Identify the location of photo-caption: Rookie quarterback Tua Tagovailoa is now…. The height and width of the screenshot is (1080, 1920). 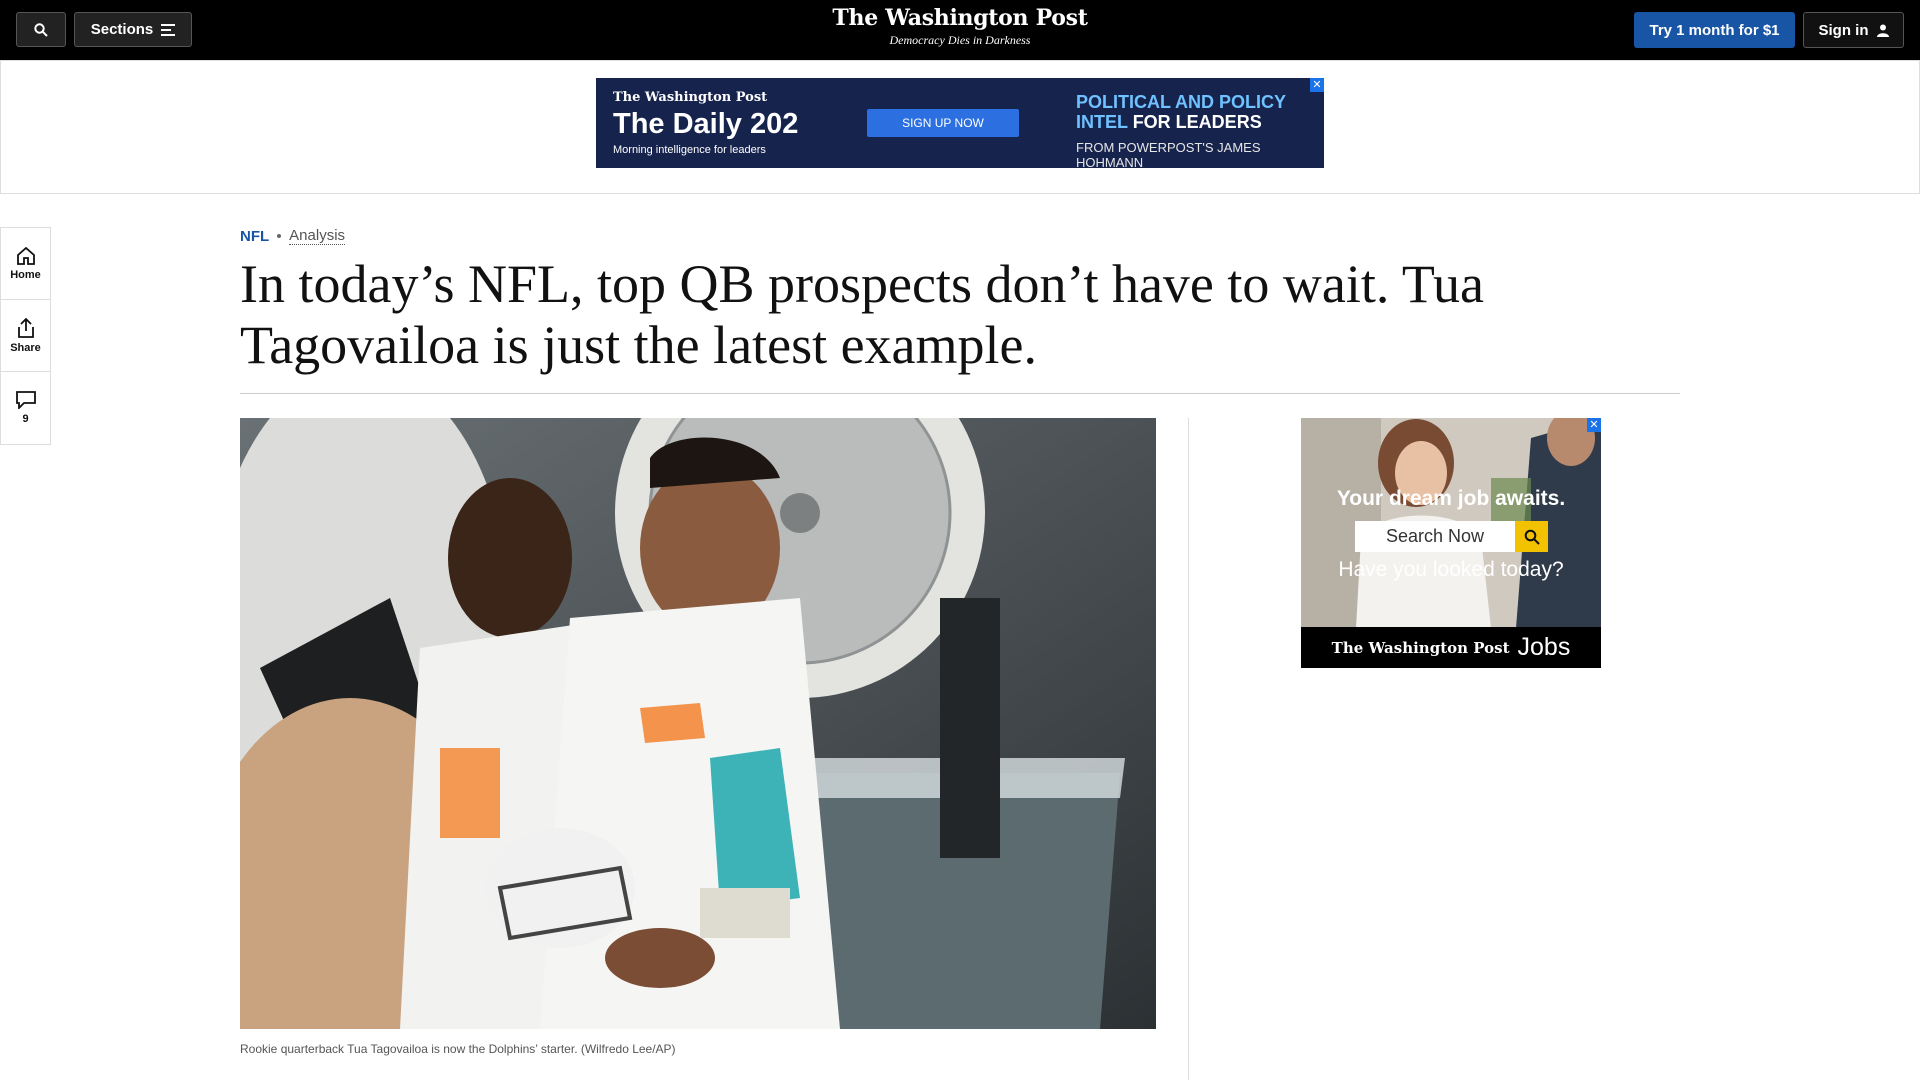
(458, 1049).